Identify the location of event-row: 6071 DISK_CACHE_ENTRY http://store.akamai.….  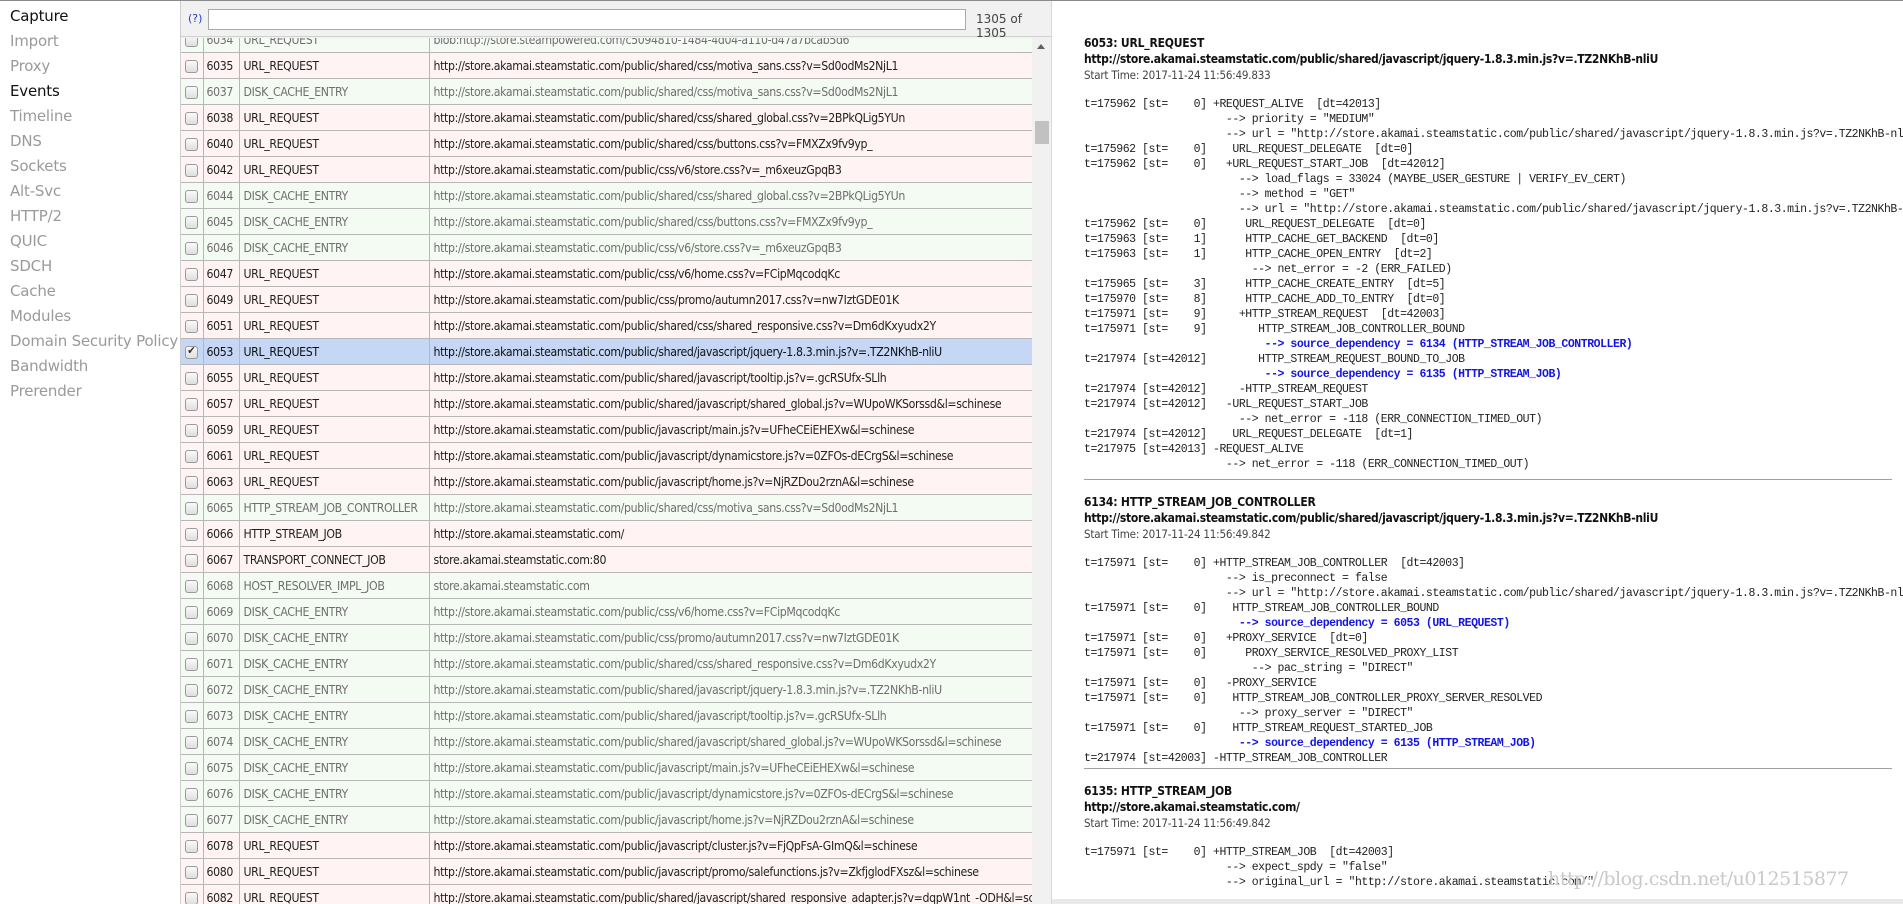
(606, 663).